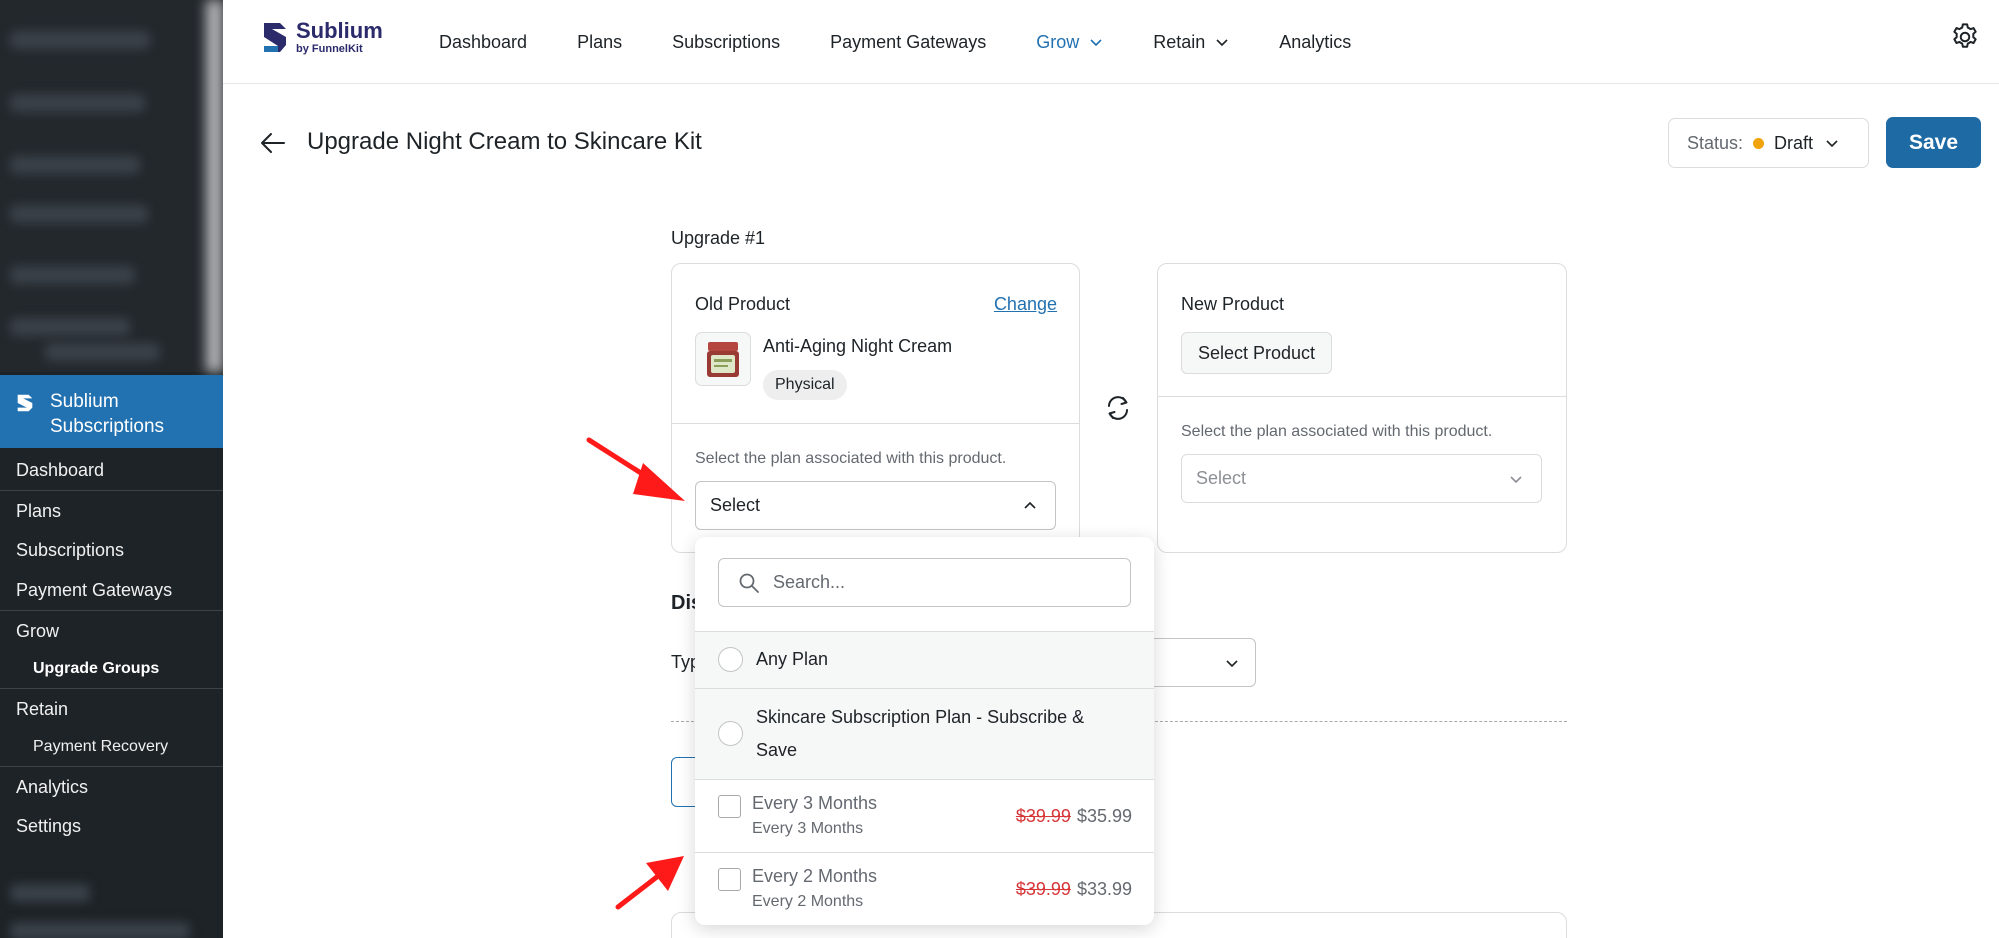 This screenshot has height=938, width=1999. What do you see at coordinates (729, 806) in the screenshot?
I see `checkbox-every-3-months` at bounding box center [729, 806].